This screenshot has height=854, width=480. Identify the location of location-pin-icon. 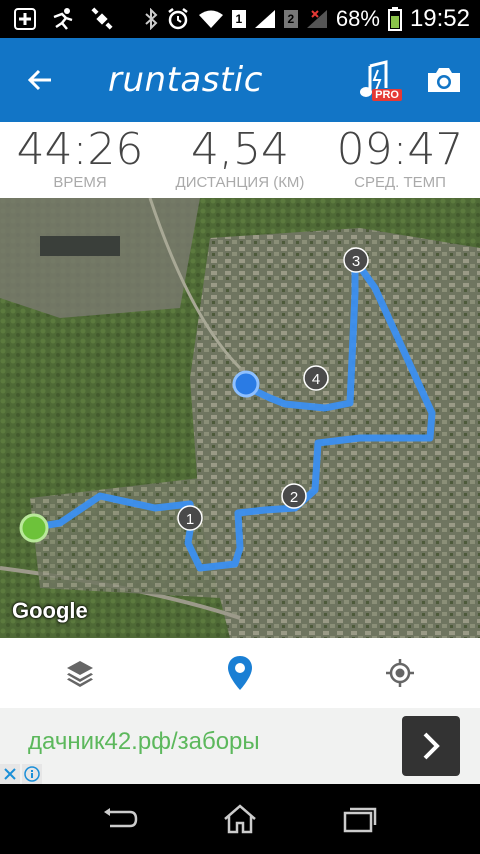
(240, 673).